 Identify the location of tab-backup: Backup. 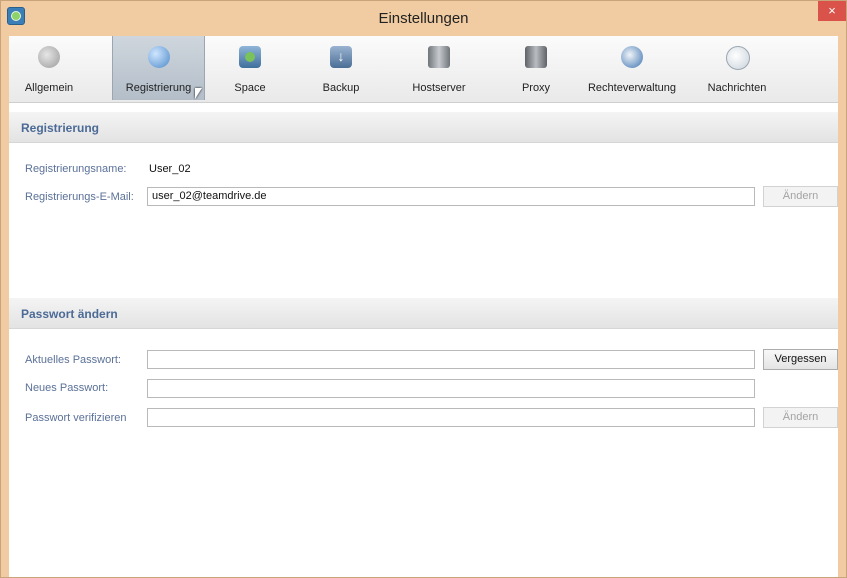
(341, 68).